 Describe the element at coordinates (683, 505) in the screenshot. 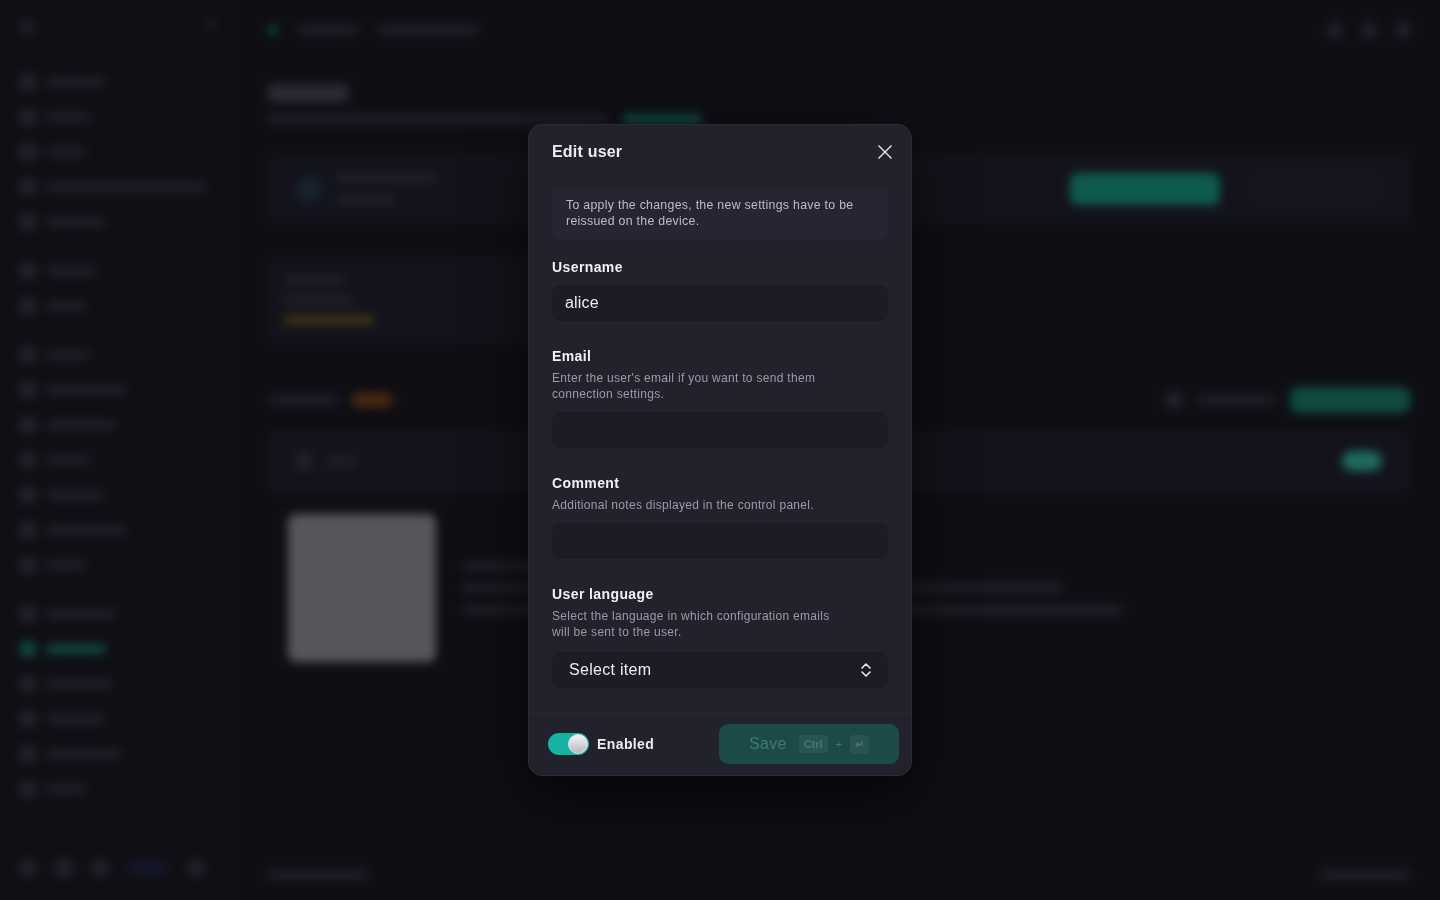

I see `field-description: Additional notes displayed in the control panel.` at that location.